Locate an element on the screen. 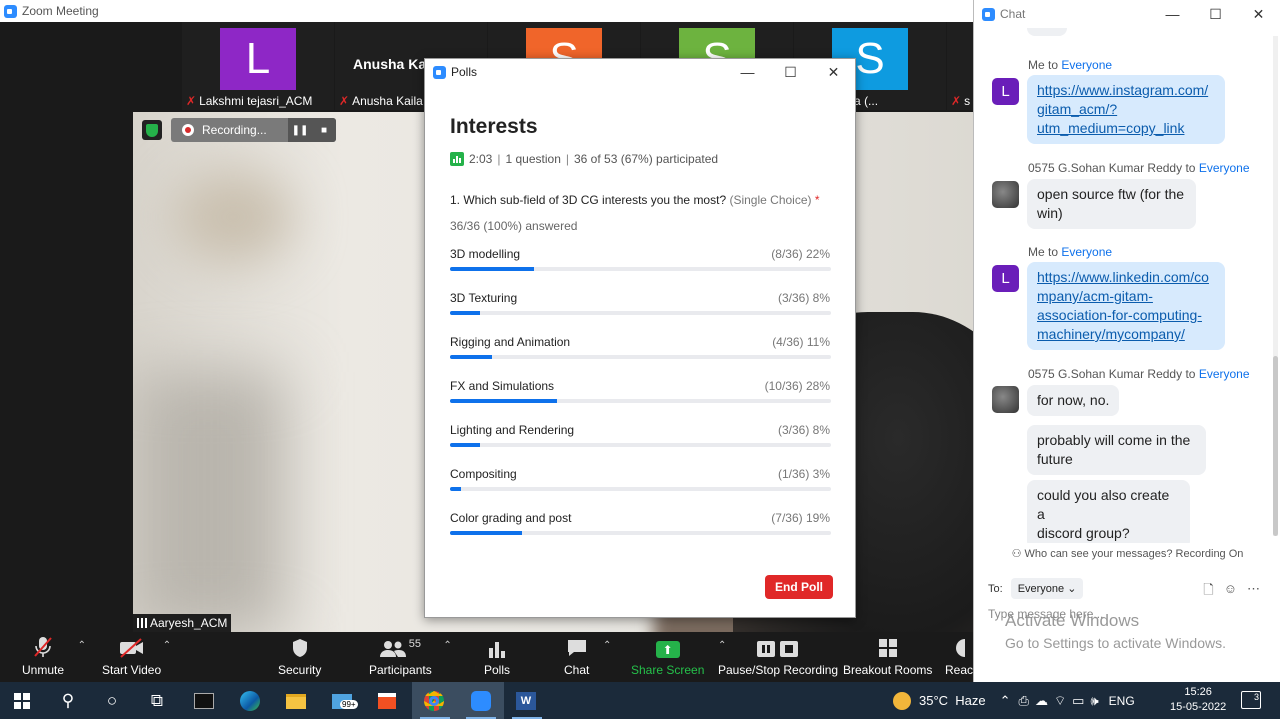  windows-start-icon is located at coordinates (22, 701).